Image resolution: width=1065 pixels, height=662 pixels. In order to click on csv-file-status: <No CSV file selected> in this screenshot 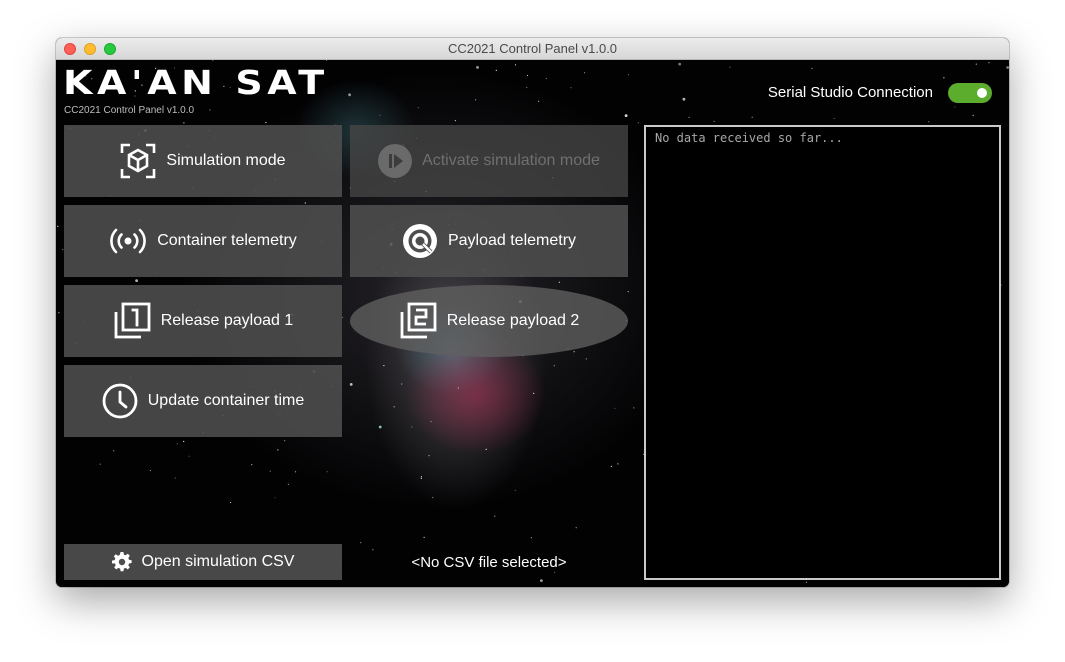, I will do `click(489, 562)`.